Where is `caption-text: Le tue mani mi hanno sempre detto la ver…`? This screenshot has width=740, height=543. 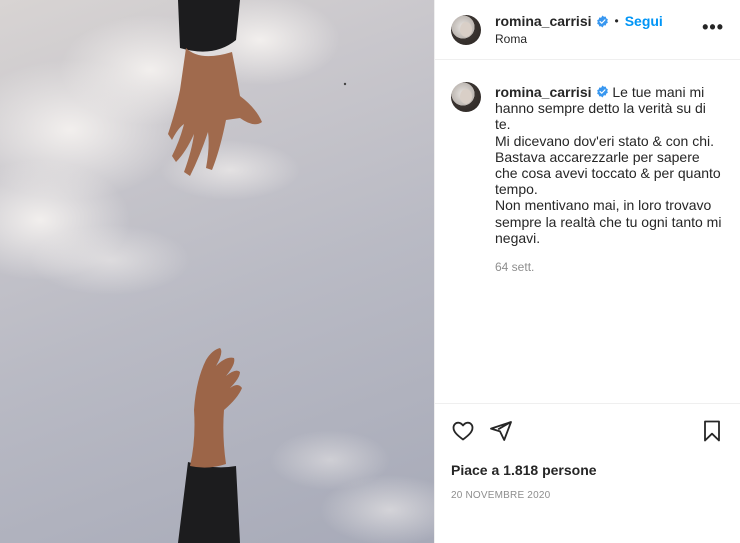 caption-text: Le tue mani mi hanno sempre detto la ver… is located at coordinates (608, 165).